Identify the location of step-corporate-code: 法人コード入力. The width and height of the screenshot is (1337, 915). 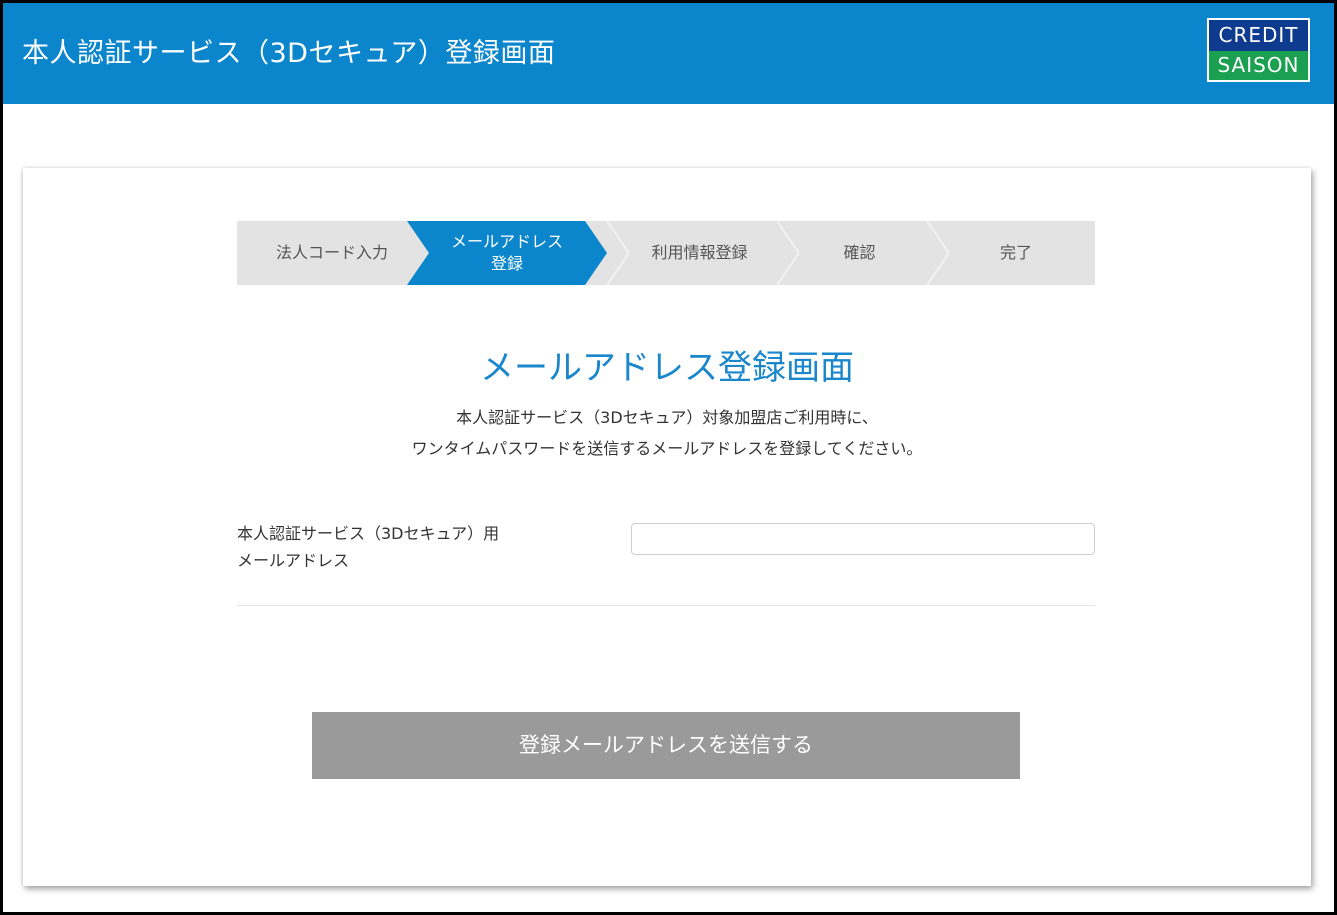
(332, 253).